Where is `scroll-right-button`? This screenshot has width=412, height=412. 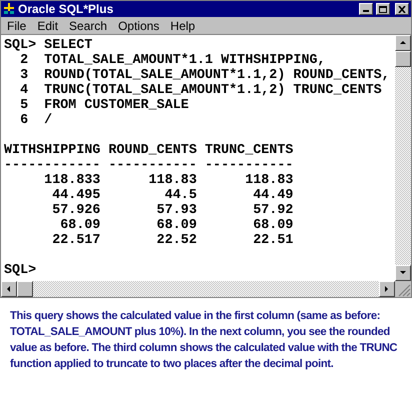 scroll-right-button is located at coordinates (387, 289).